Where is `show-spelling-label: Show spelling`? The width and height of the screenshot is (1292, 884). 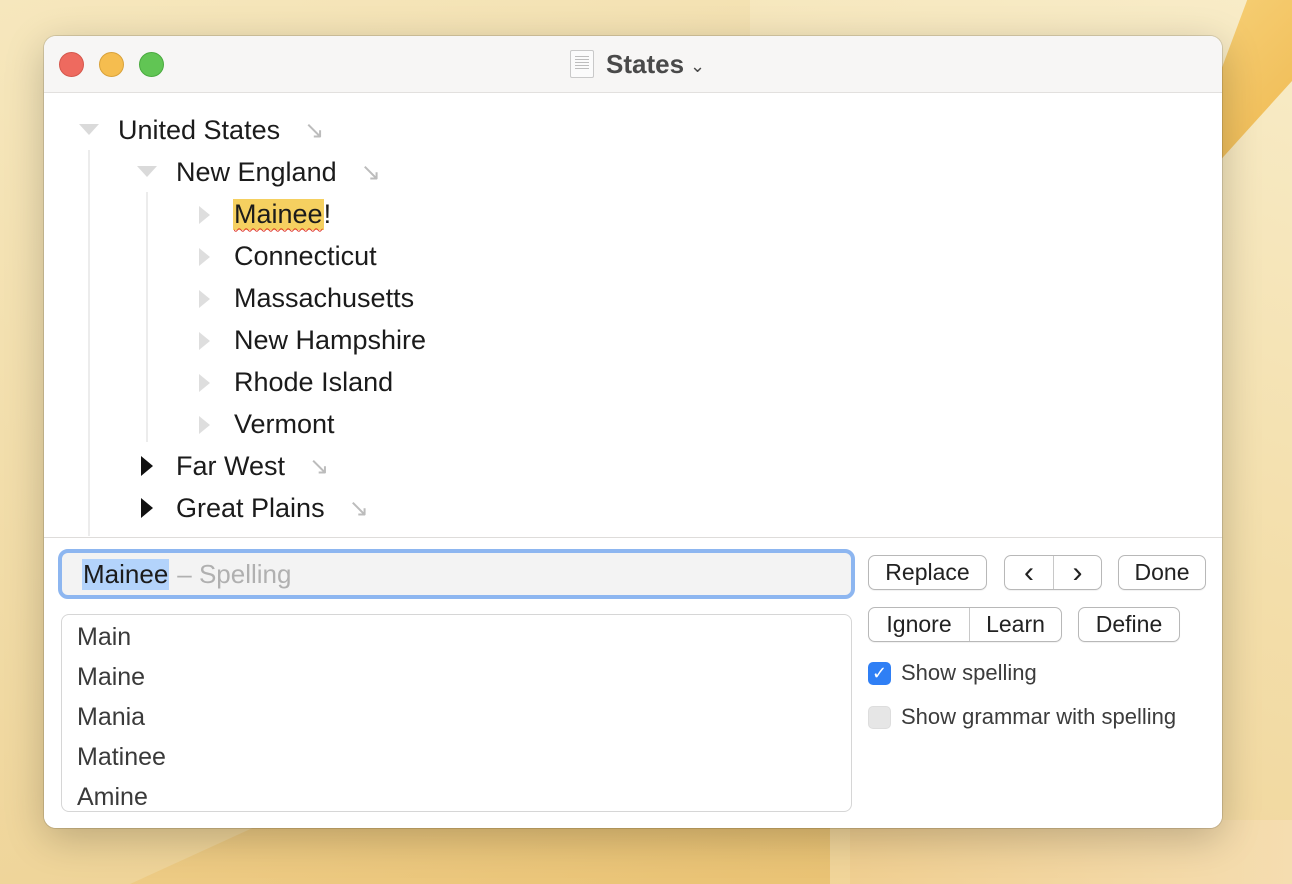
show-spelling-label: Show spelling is located at coordinates (969, 672).